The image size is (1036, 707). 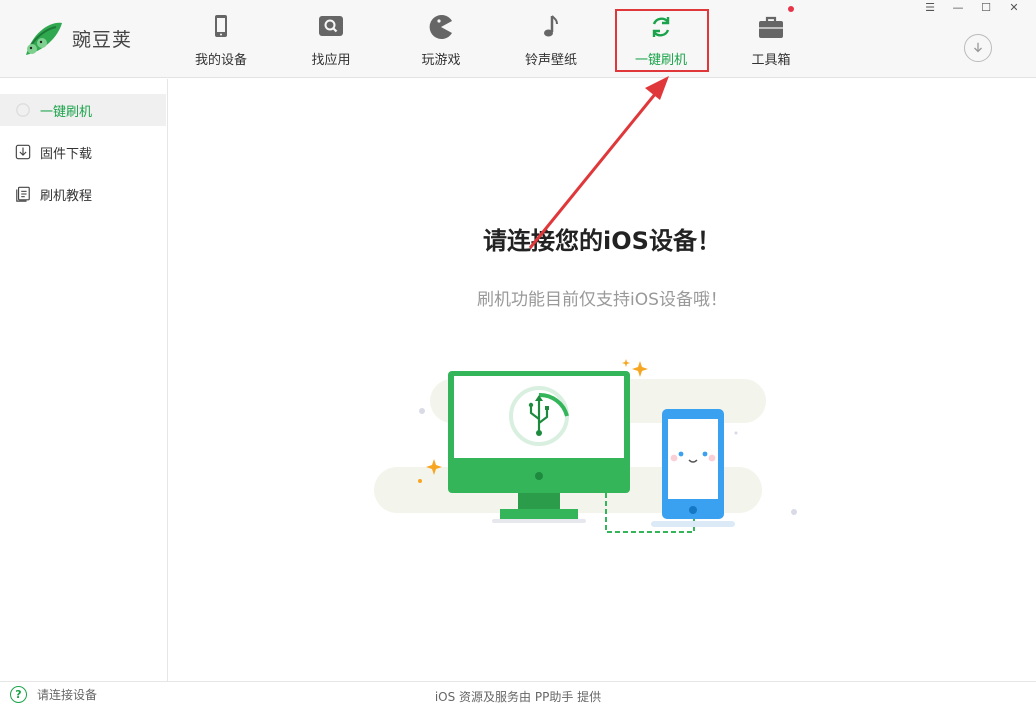 I want to click on sidebar-item-flash-tutorial: 刷机教程, so click(x=83, y=194).